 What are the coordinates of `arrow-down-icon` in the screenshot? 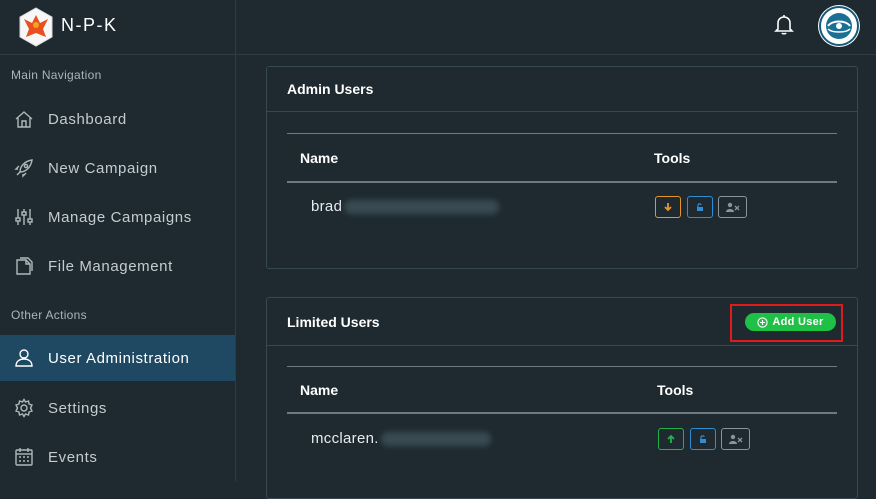 It's located at (668, 207).